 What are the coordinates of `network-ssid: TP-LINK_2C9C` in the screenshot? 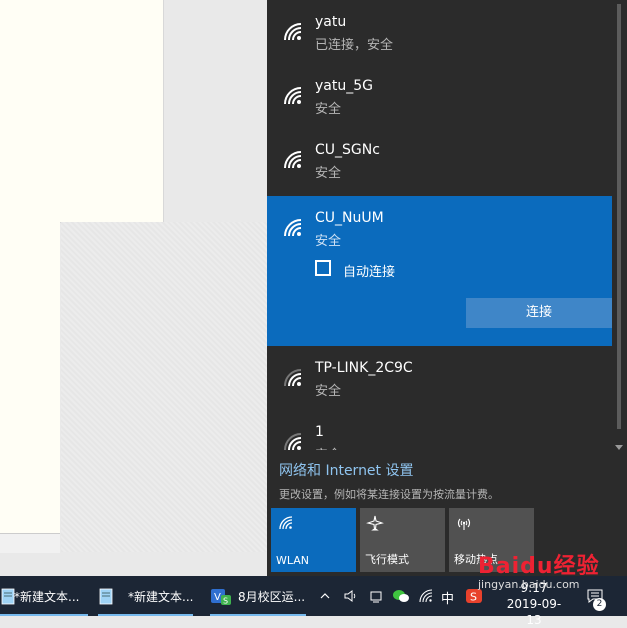 It's located at (364, 368).